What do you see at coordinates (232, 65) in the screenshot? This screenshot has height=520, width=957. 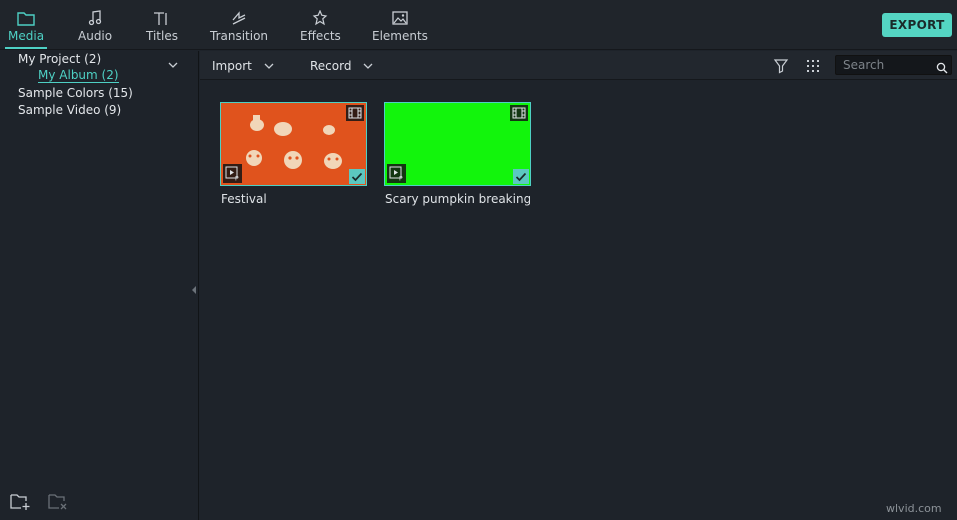 I see `import-label: Import` at bounding box center [232, 65].